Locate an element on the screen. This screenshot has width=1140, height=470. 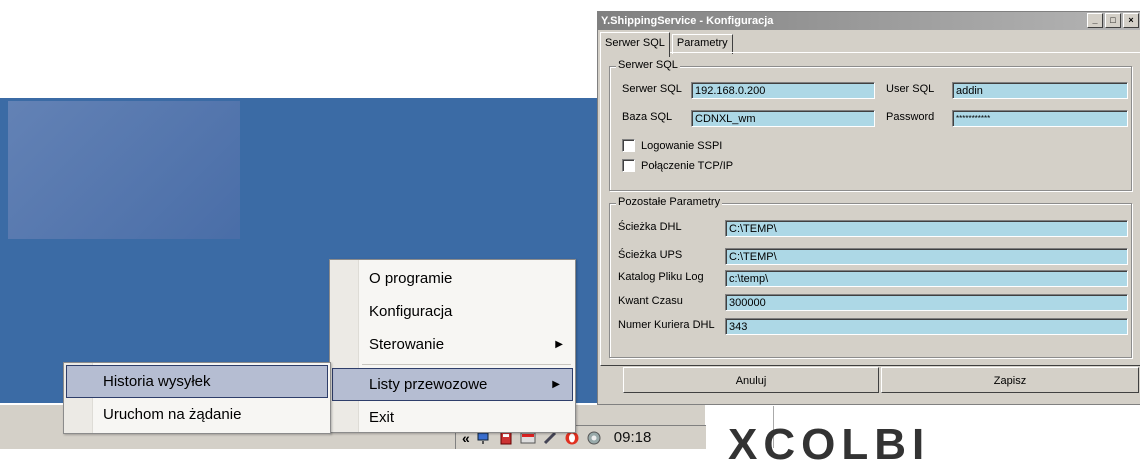
courier-label: Numer Kuriera DHL is located at coordinates (666, 325).